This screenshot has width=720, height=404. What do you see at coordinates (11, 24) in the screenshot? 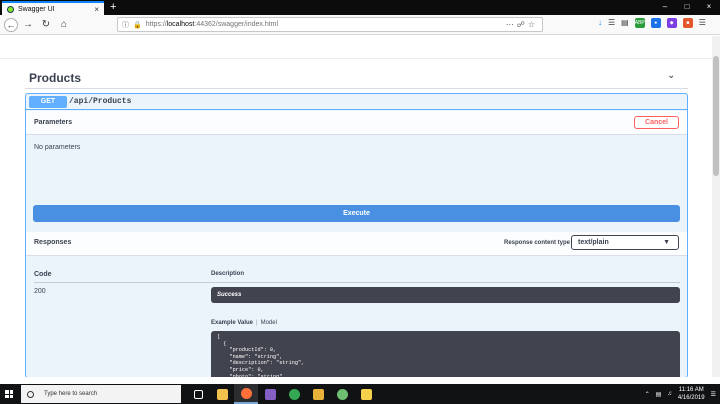
I see `back-icon: ←` at bounding box center [11, 24].